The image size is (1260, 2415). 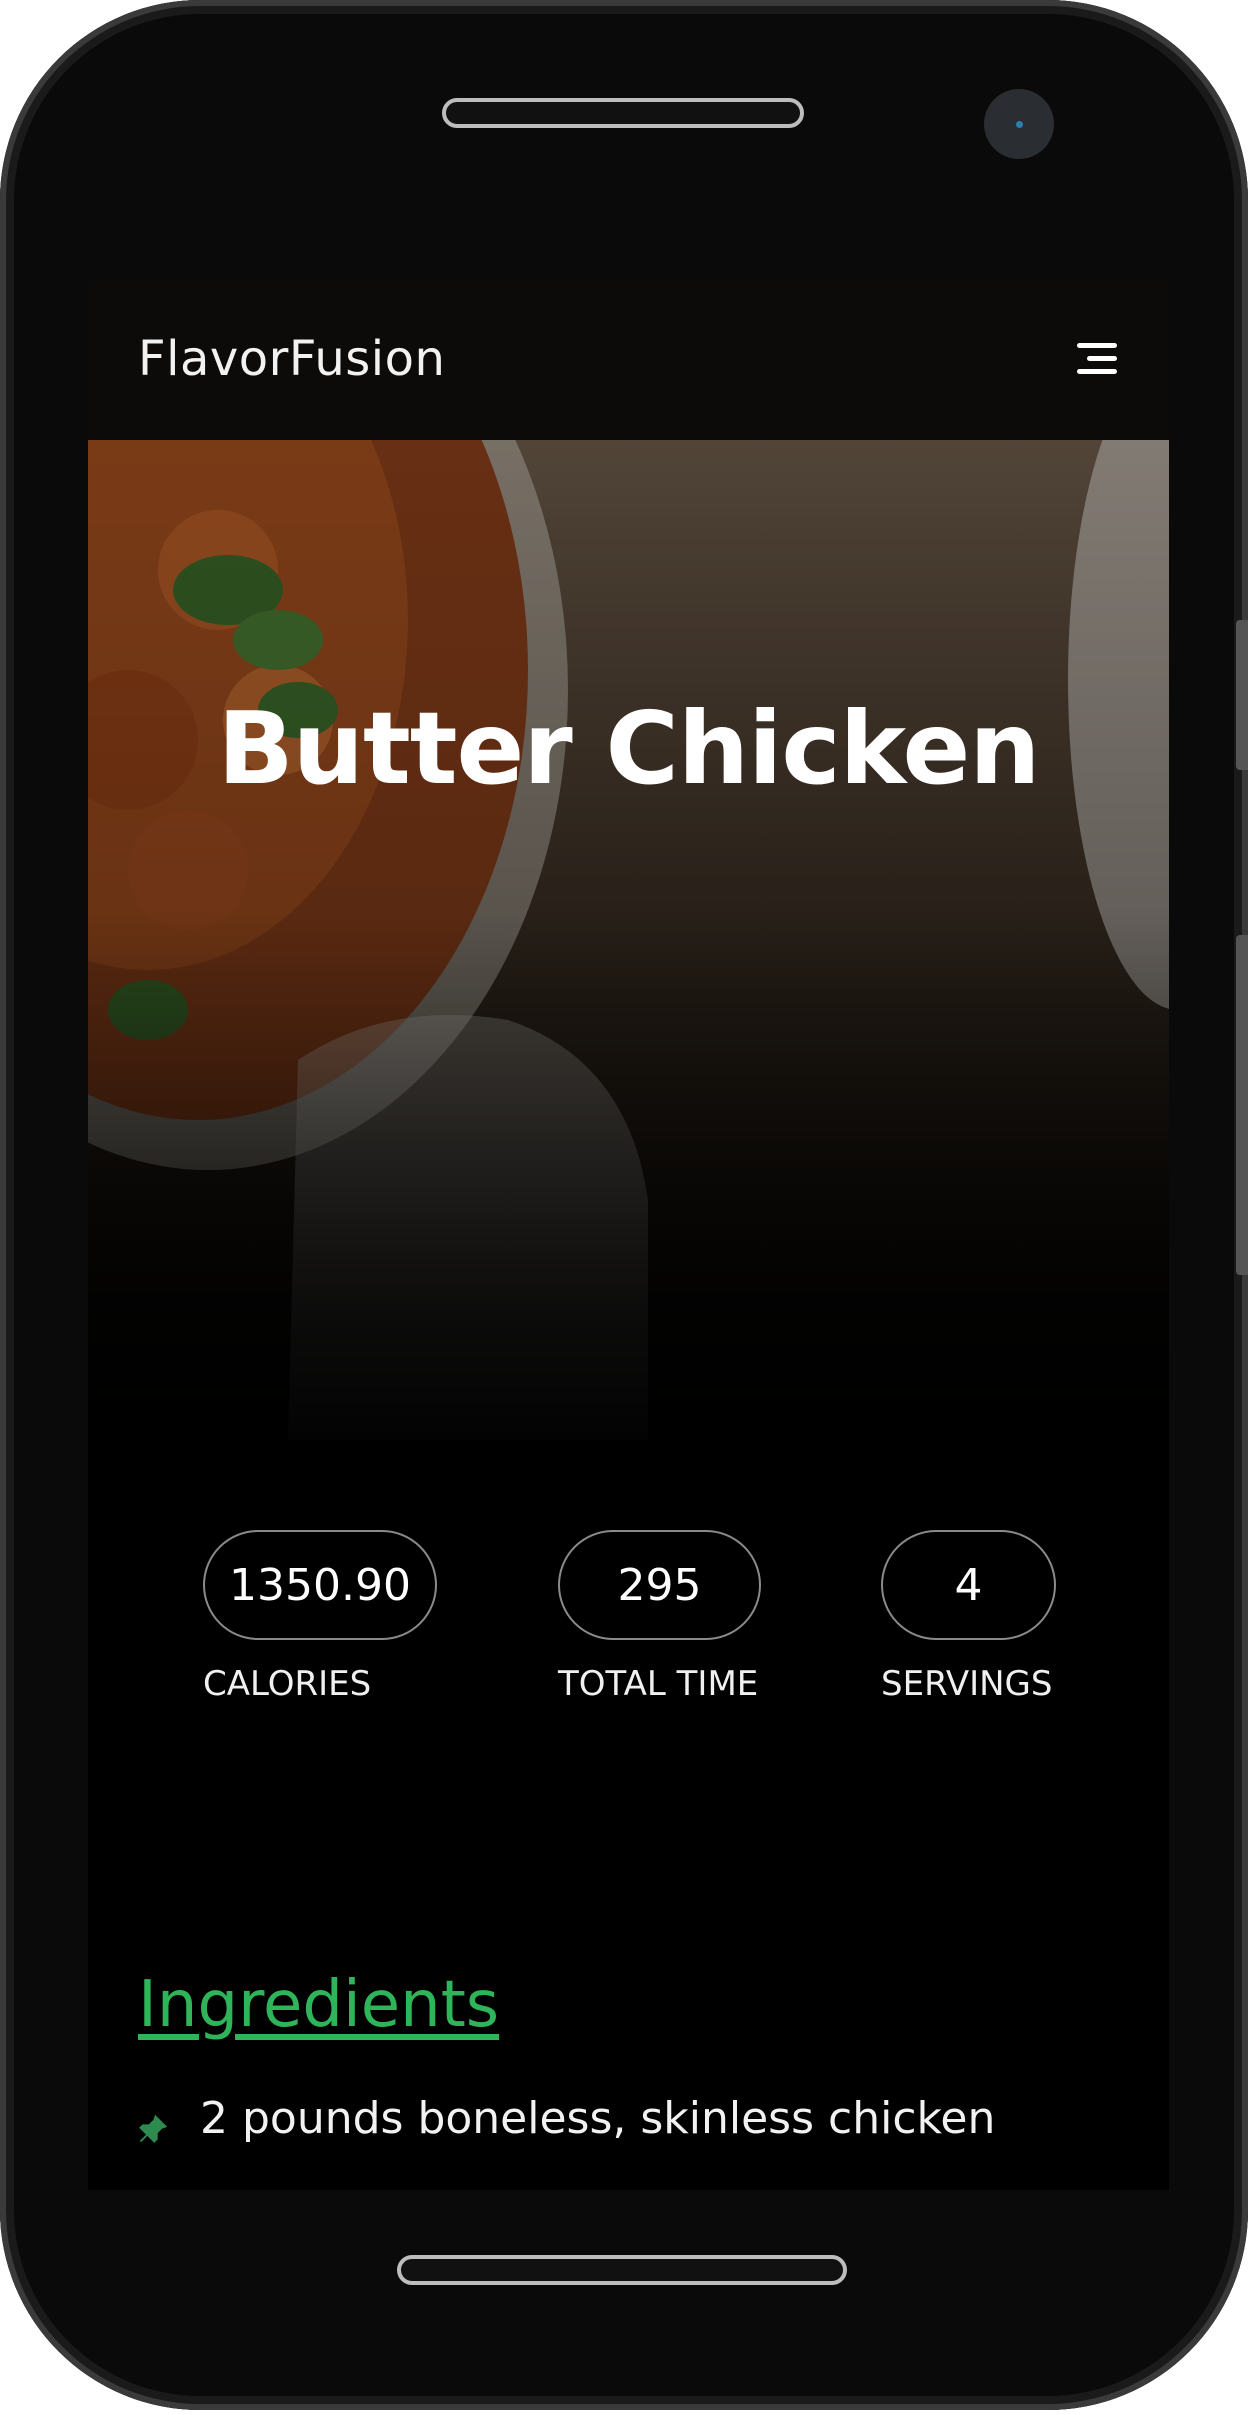 I want to click on hamburger-menu-icon, so click(x=1096, y=359).